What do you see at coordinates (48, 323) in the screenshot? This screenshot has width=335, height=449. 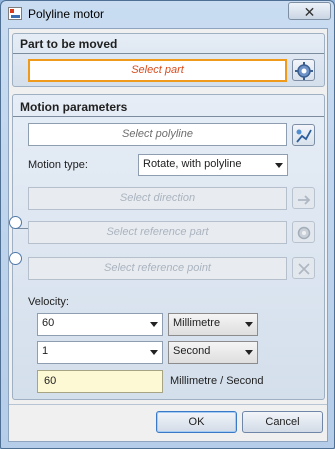 I see `velocity-value: 60` at bounding box center [48, 323].